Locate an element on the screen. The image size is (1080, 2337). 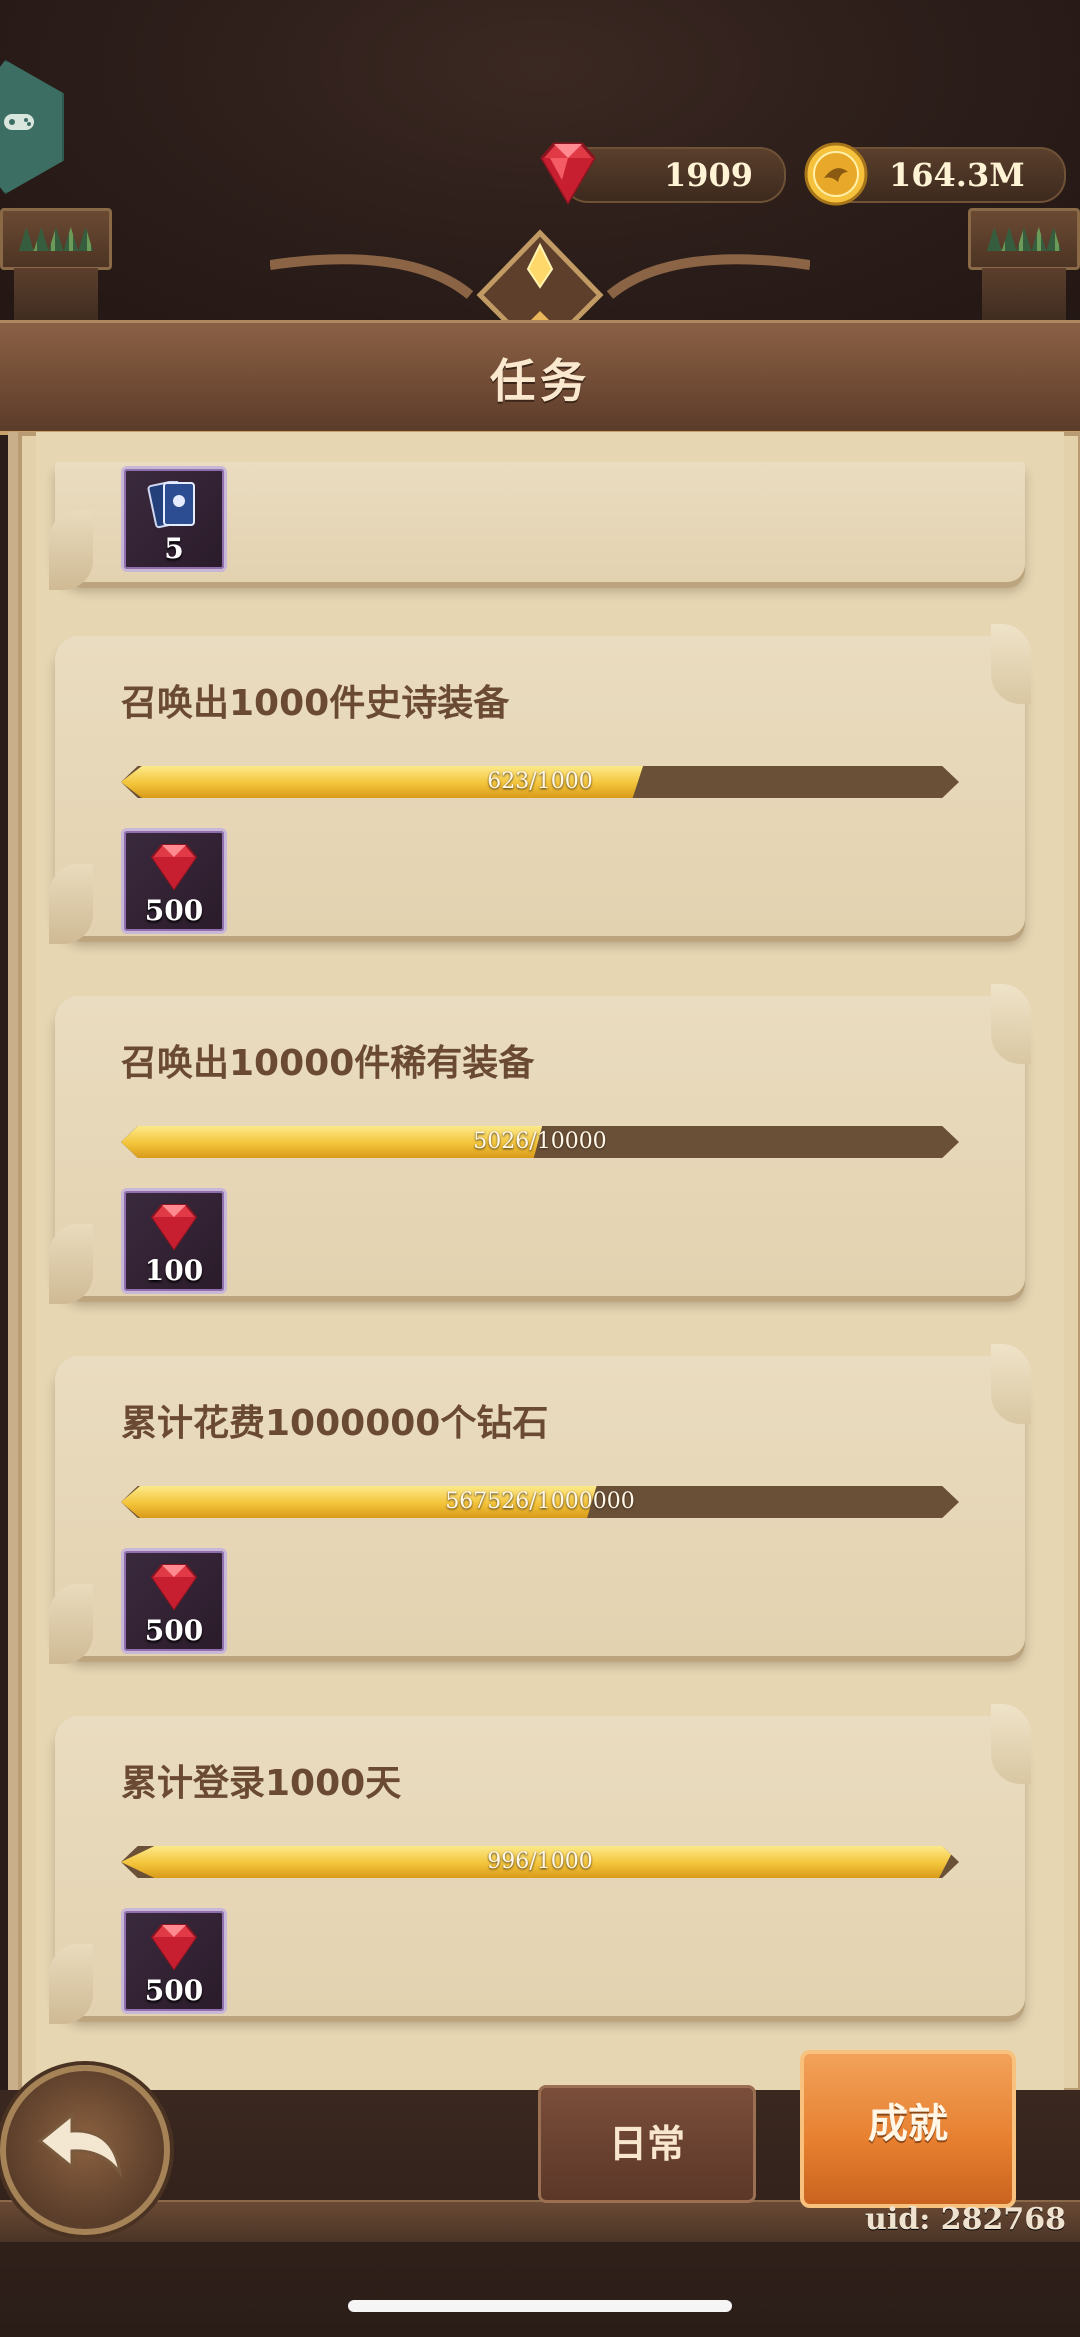
task-card: 5 is located at coordinates (537, 526).